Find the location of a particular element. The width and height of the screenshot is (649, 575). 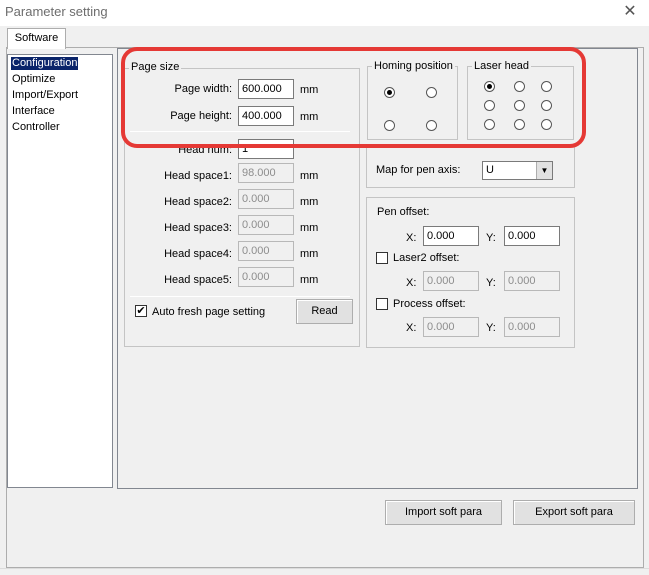

head-space3-unit: mm is located at coordinates (309, 228).